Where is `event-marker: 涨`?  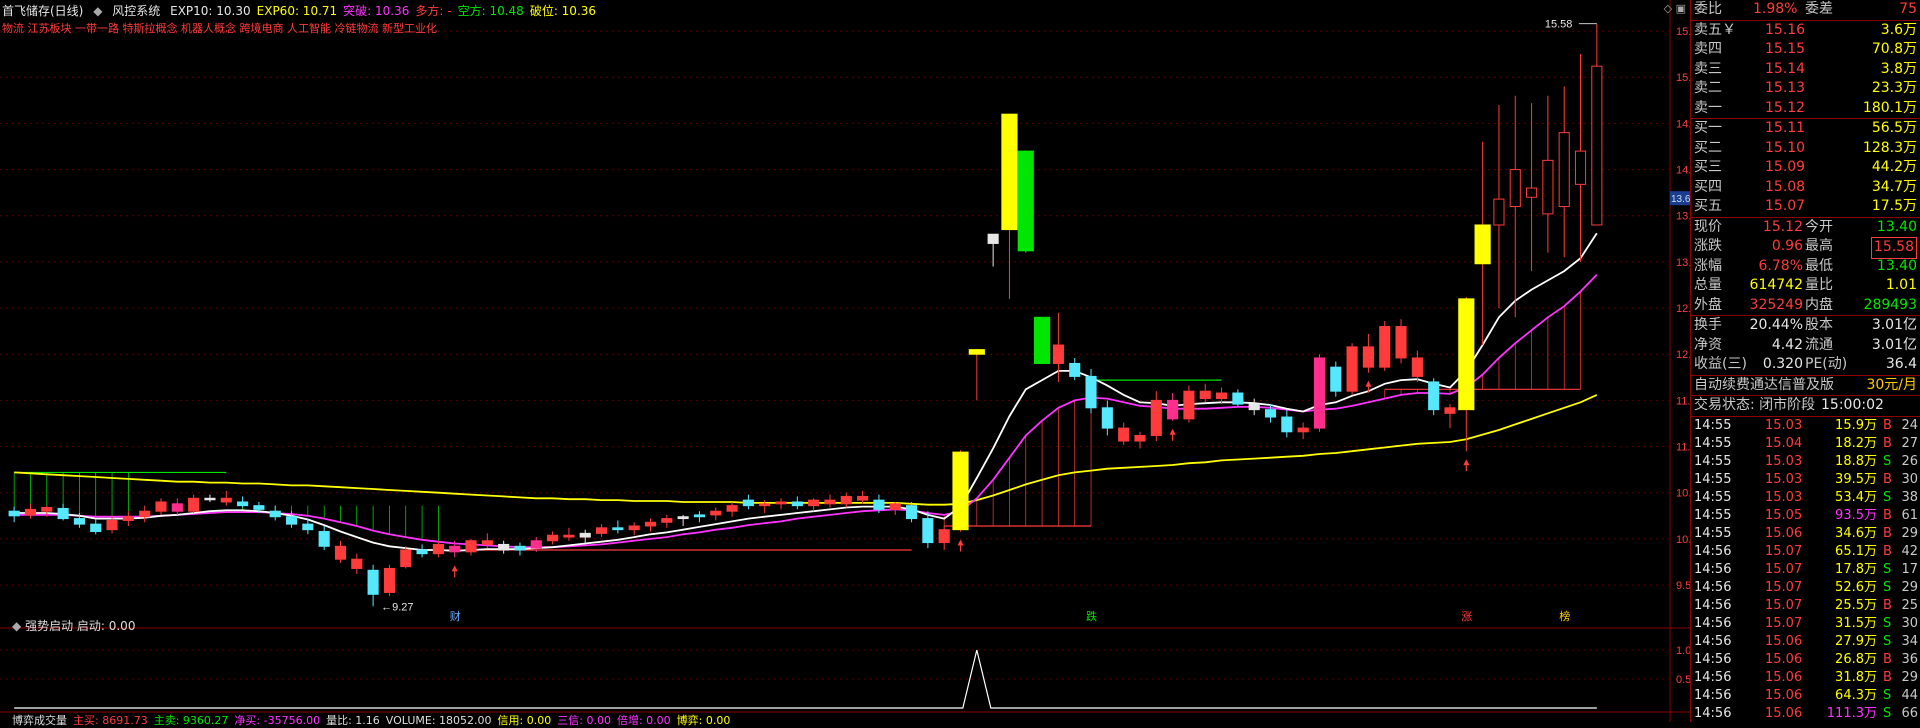 event-marker: 涨 is located at coordinates (1466, 616).